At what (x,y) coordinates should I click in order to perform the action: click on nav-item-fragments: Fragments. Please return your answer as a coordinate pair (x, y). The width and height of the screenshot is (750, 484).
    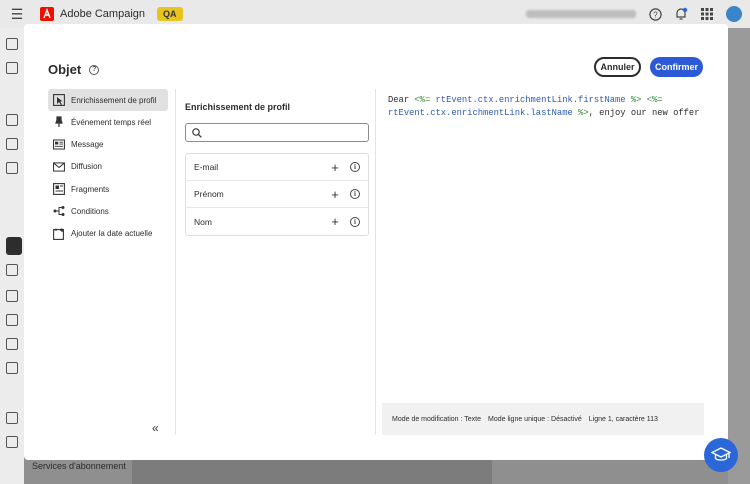
    Looking at the image, I should click on (108, 189).